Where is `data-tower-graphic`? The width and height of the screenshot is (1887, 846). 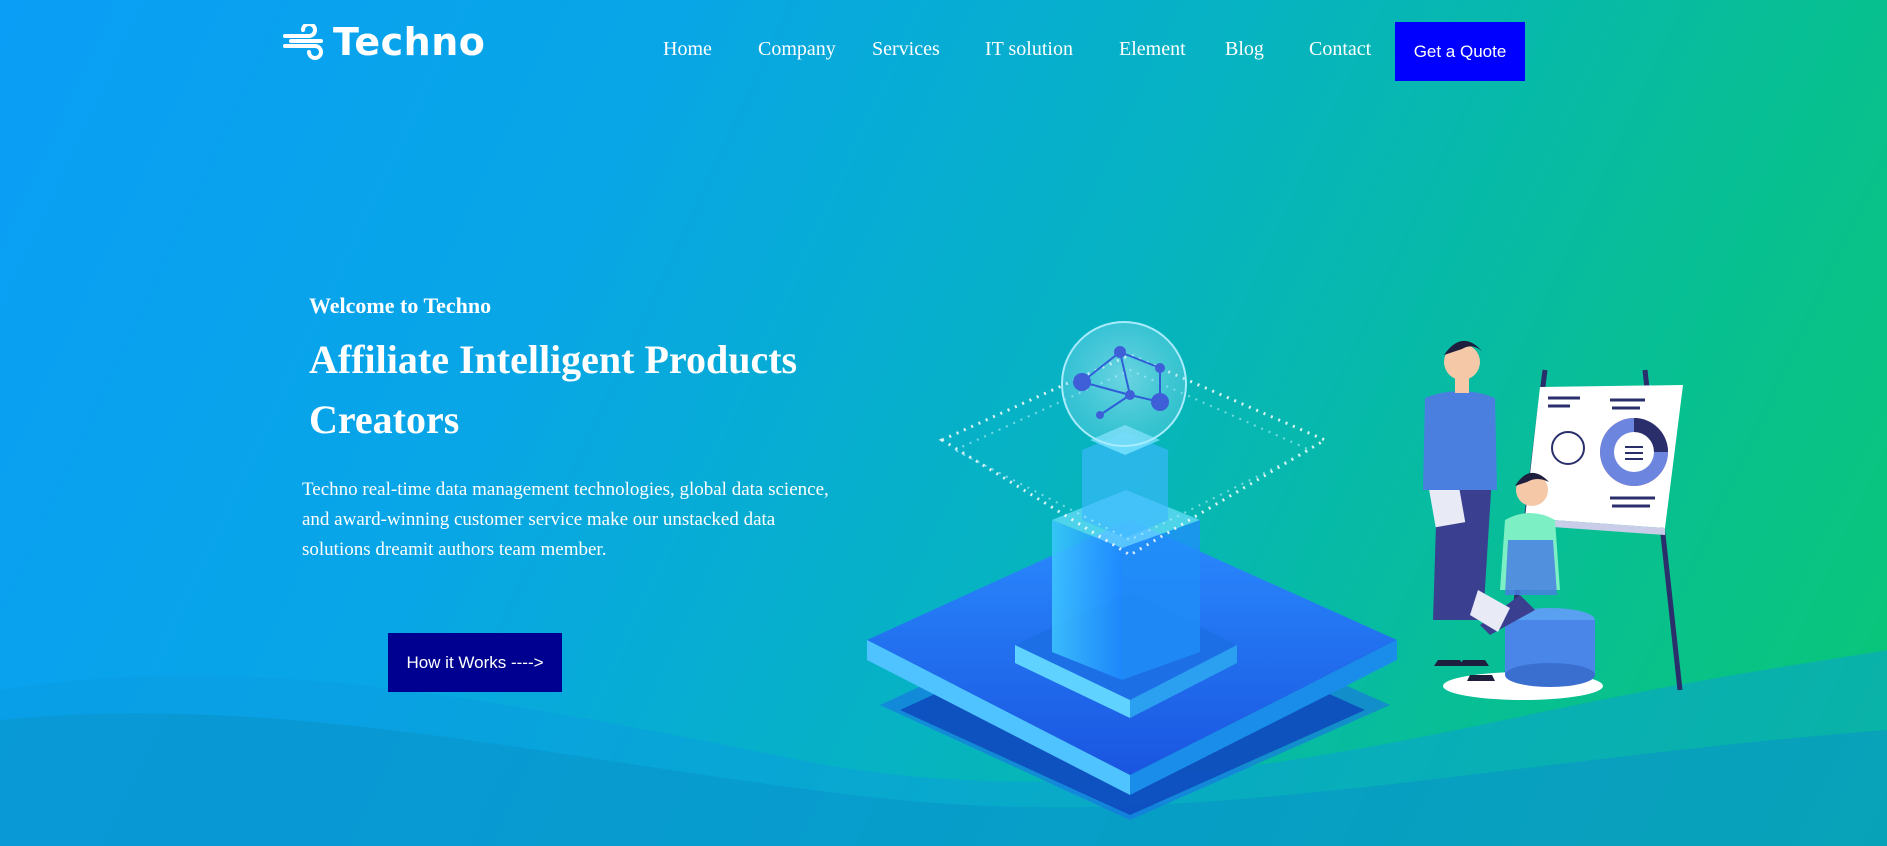
data-tower-graphic is located at coordinates (1126, 552).